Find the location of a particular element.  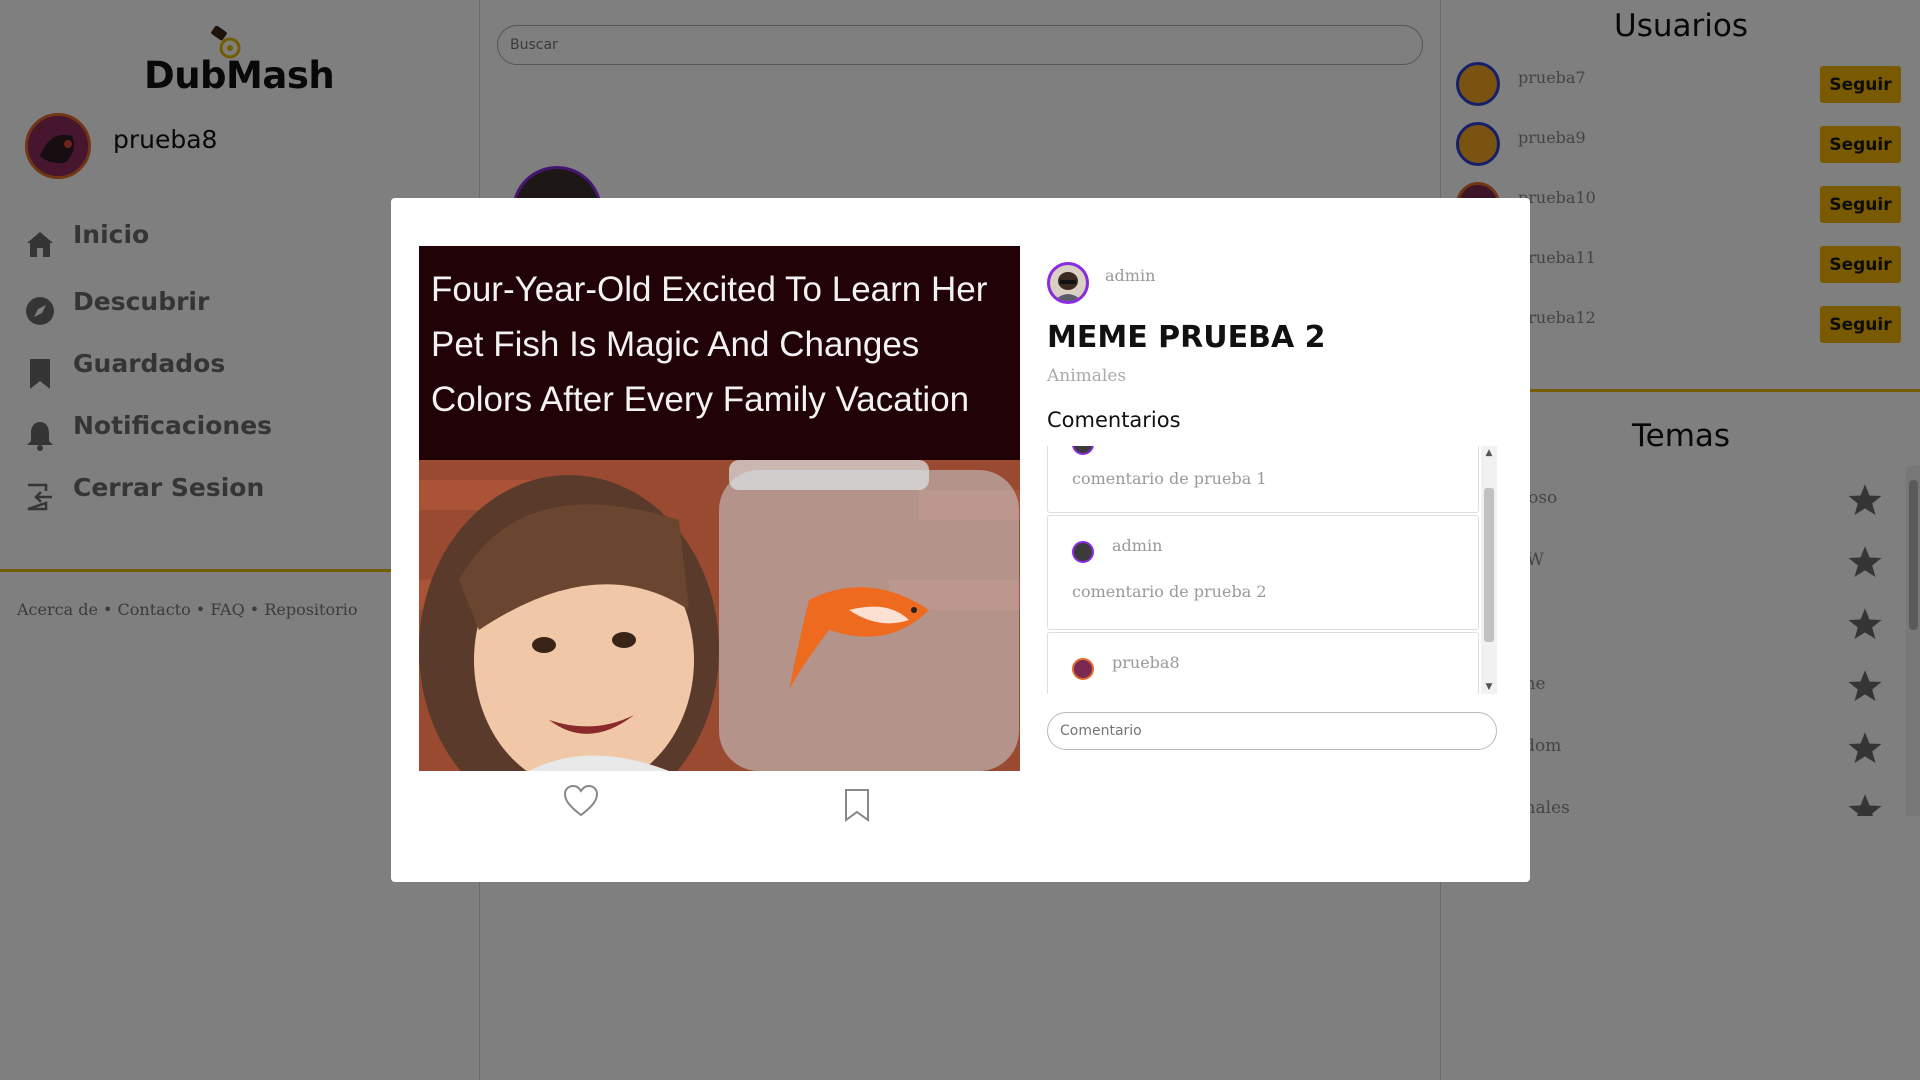

comment-text: comentario de prueba 1 is located at coordinates (1169, 478).